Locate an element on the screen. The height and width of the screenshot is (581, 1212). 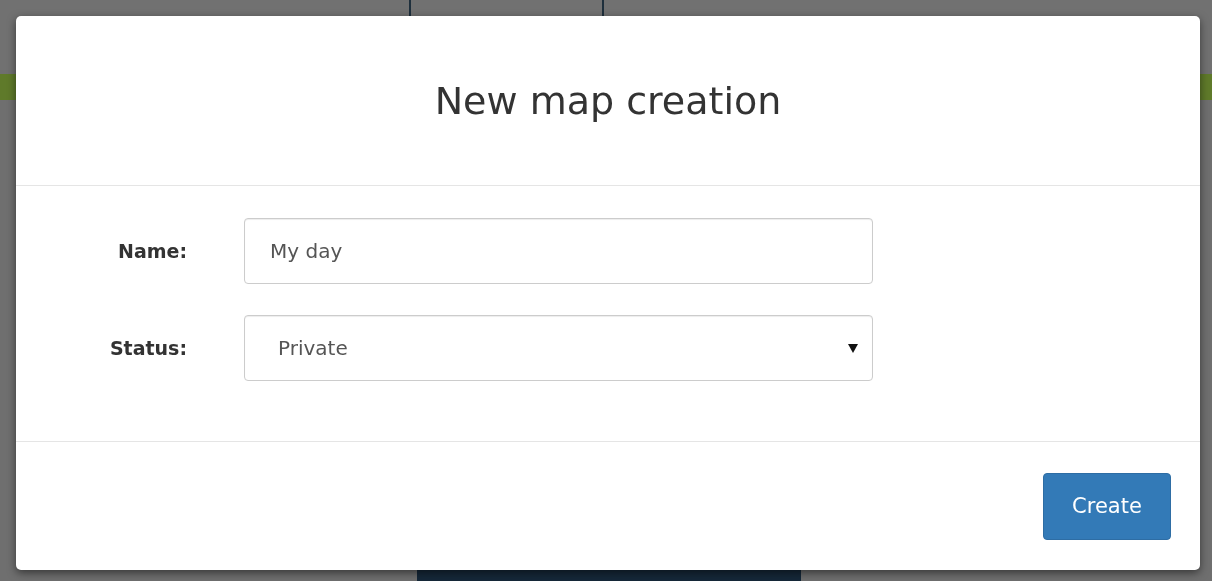
create-button: Create is located at coordinates (1107, 506).